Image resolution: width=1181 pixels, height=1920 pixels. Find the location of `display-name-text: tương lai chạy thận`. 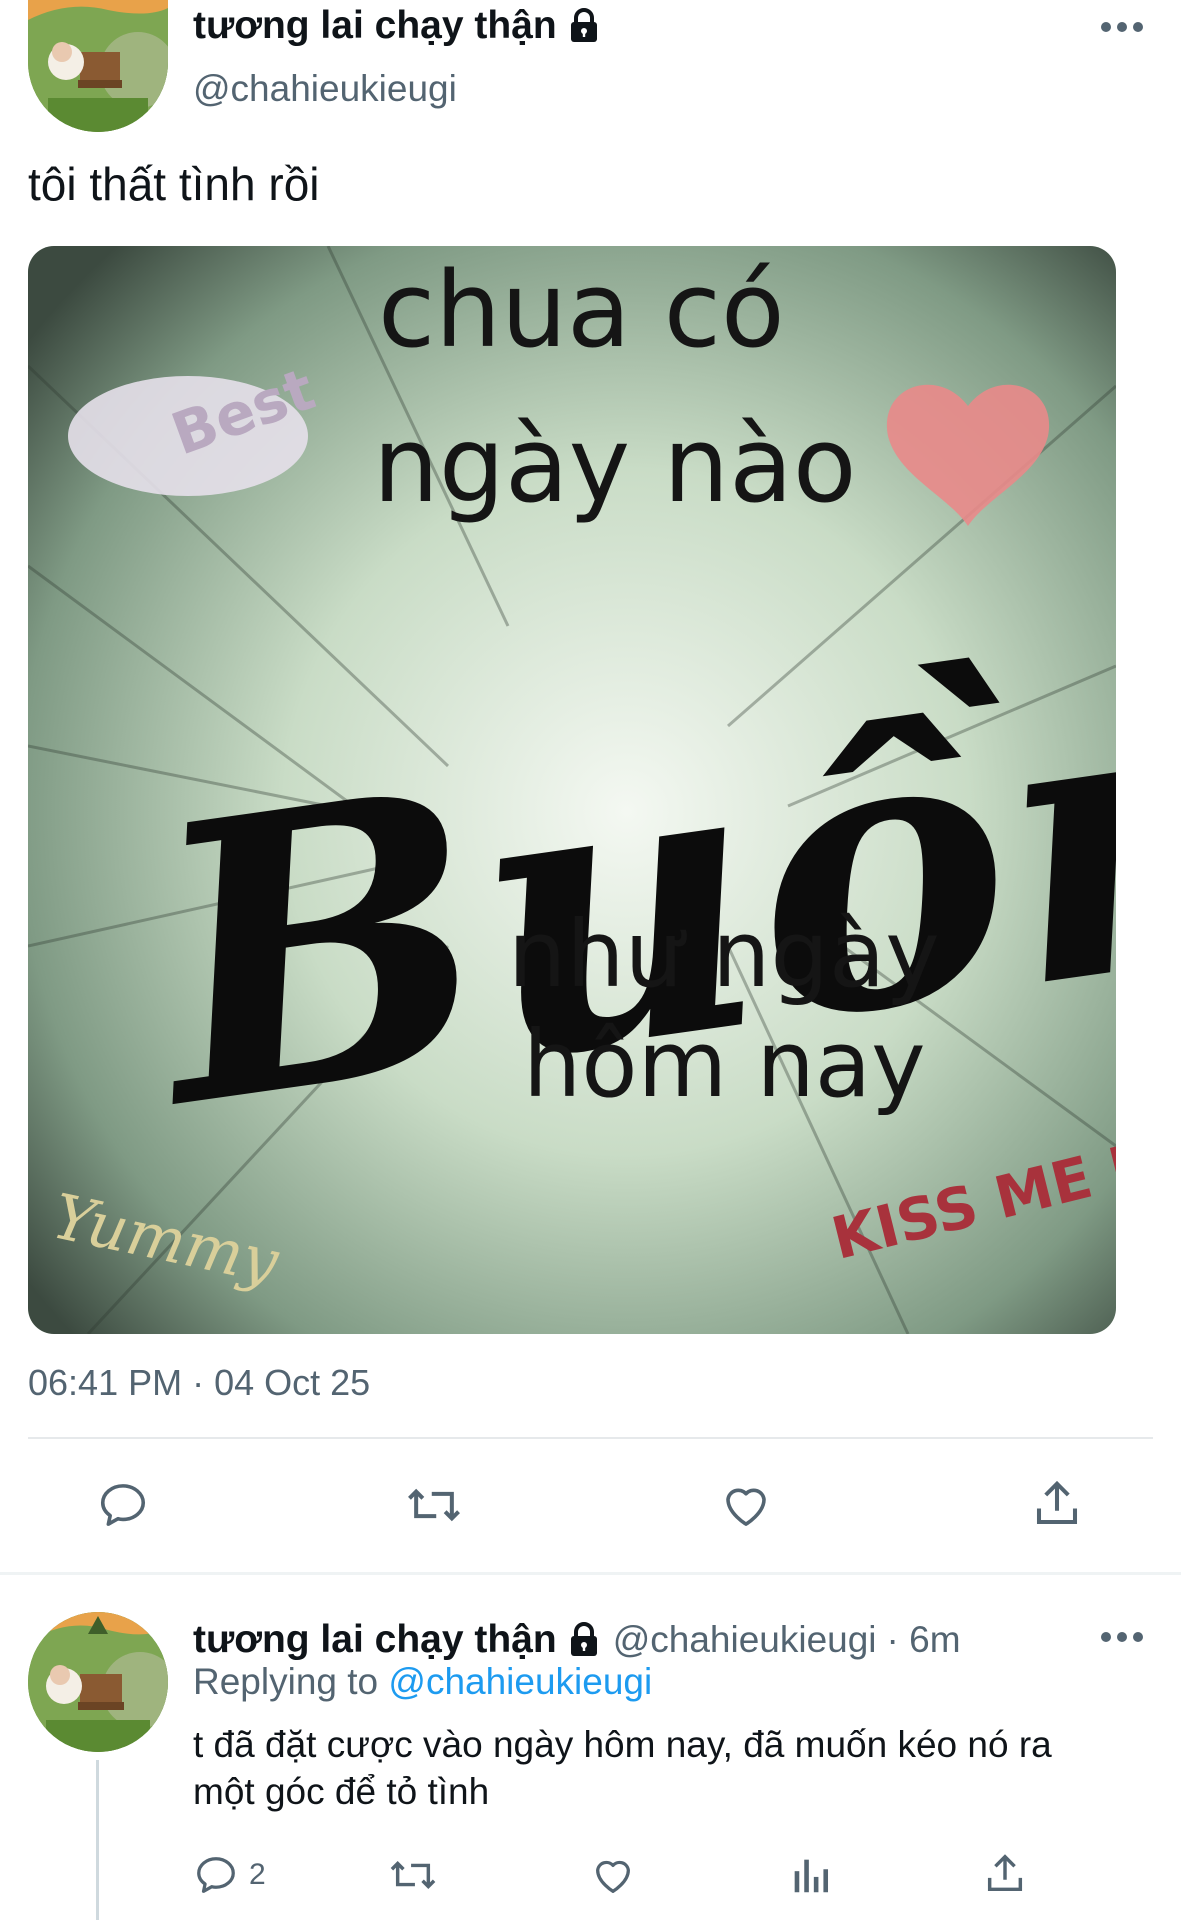

display-name-text: tương lai chạy thận is located at coordinates (375, 26).